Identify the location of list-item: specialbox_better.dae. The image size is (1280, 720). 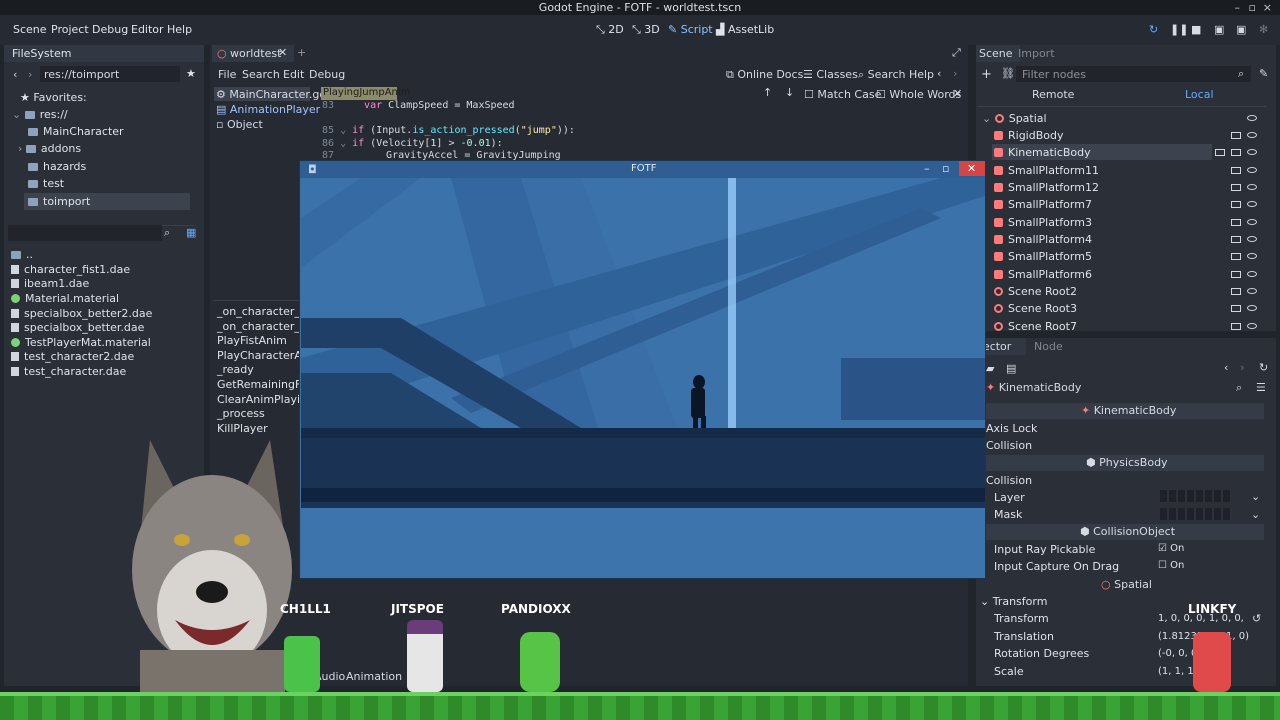
(77, 327).